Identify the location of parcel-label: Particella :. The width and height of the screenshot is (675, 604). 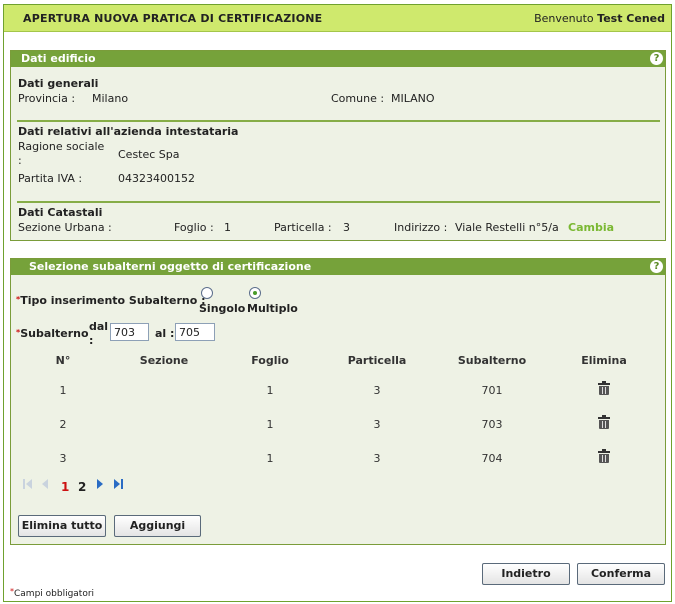
(303, 227).